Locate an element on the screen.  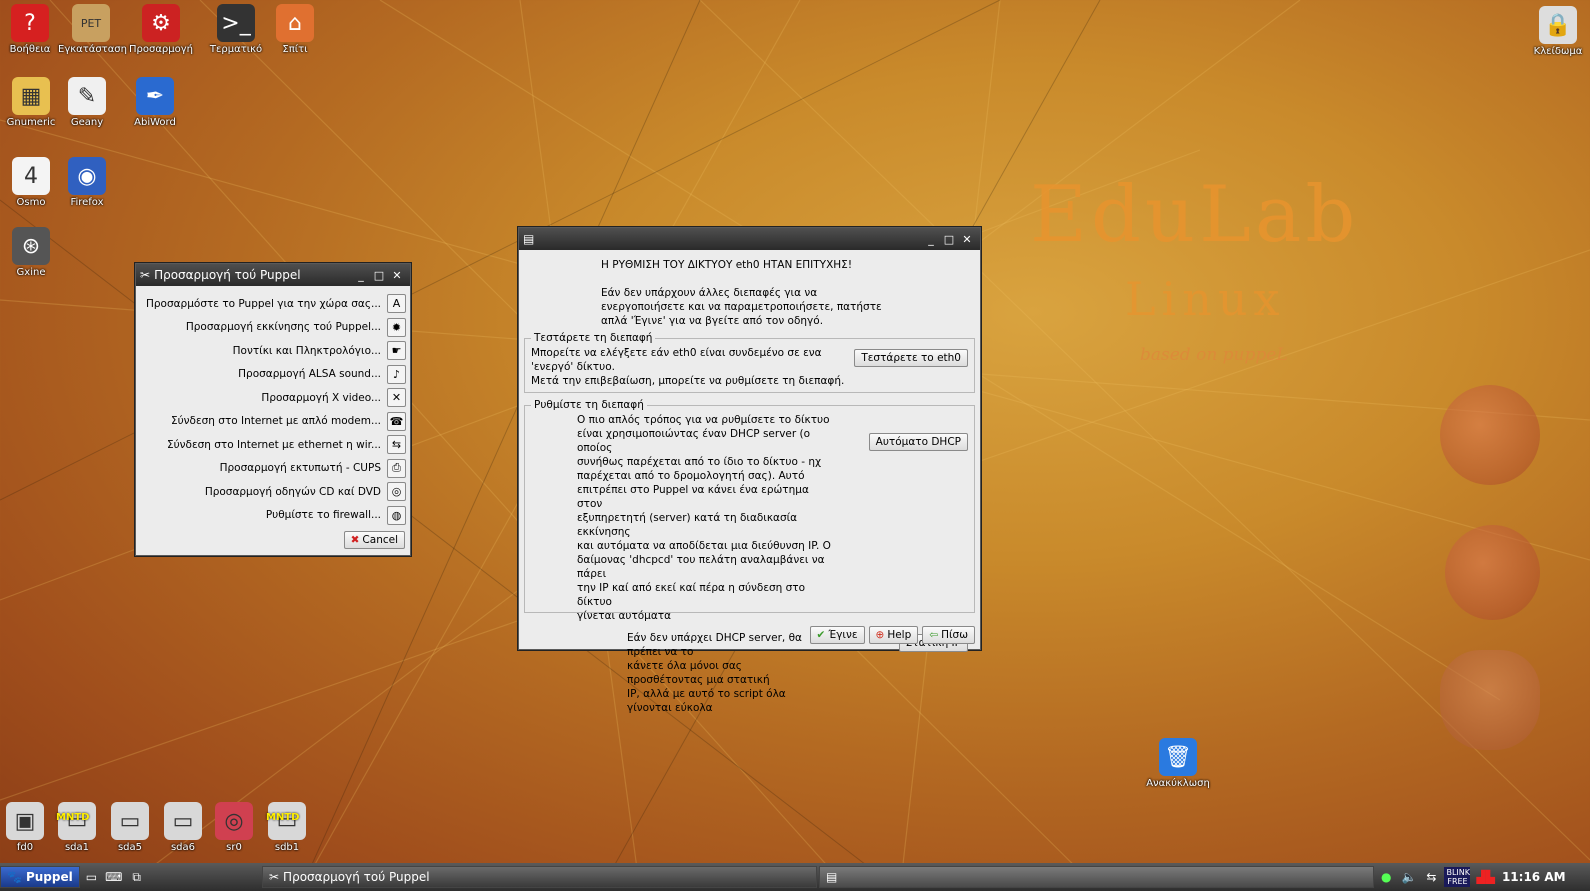
drive-label: sda5 is located at coordinates (130, 847).